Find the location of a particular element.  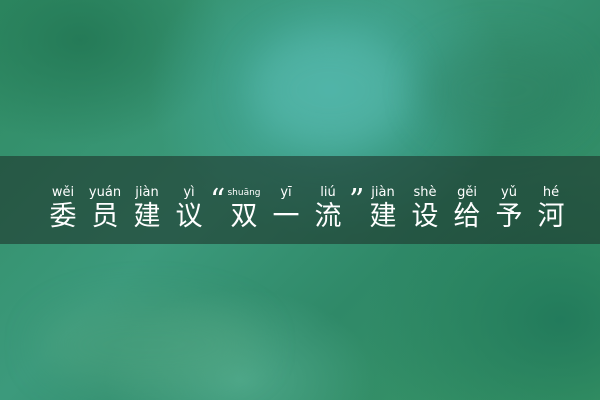

headline-char: yuán 员 is located at coordinates (105, 210).